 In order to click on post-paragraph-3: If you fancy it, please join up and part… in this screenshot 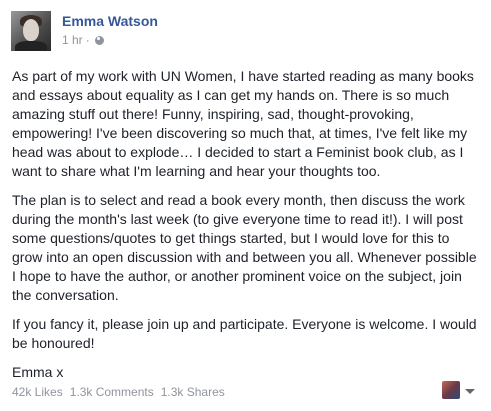, I will do `click(244, 333)`.